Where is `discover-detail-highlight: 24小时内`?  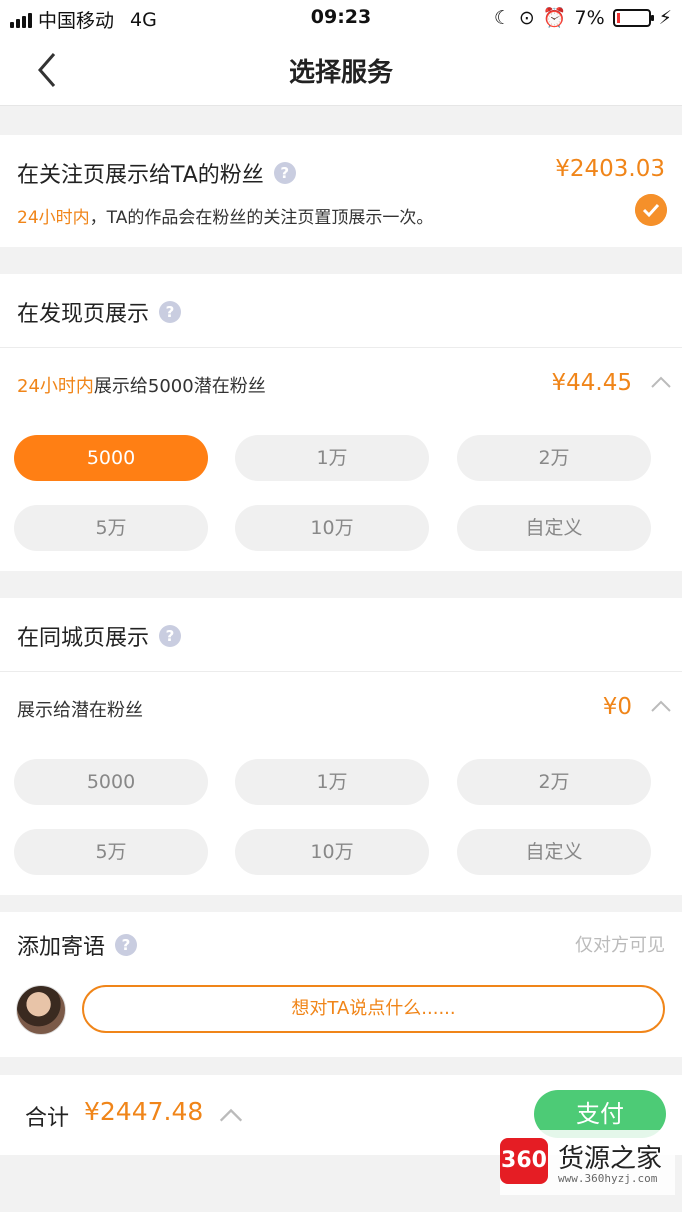
discover-detail-highlight: 24小时内 is located at coordinates (55, 386).